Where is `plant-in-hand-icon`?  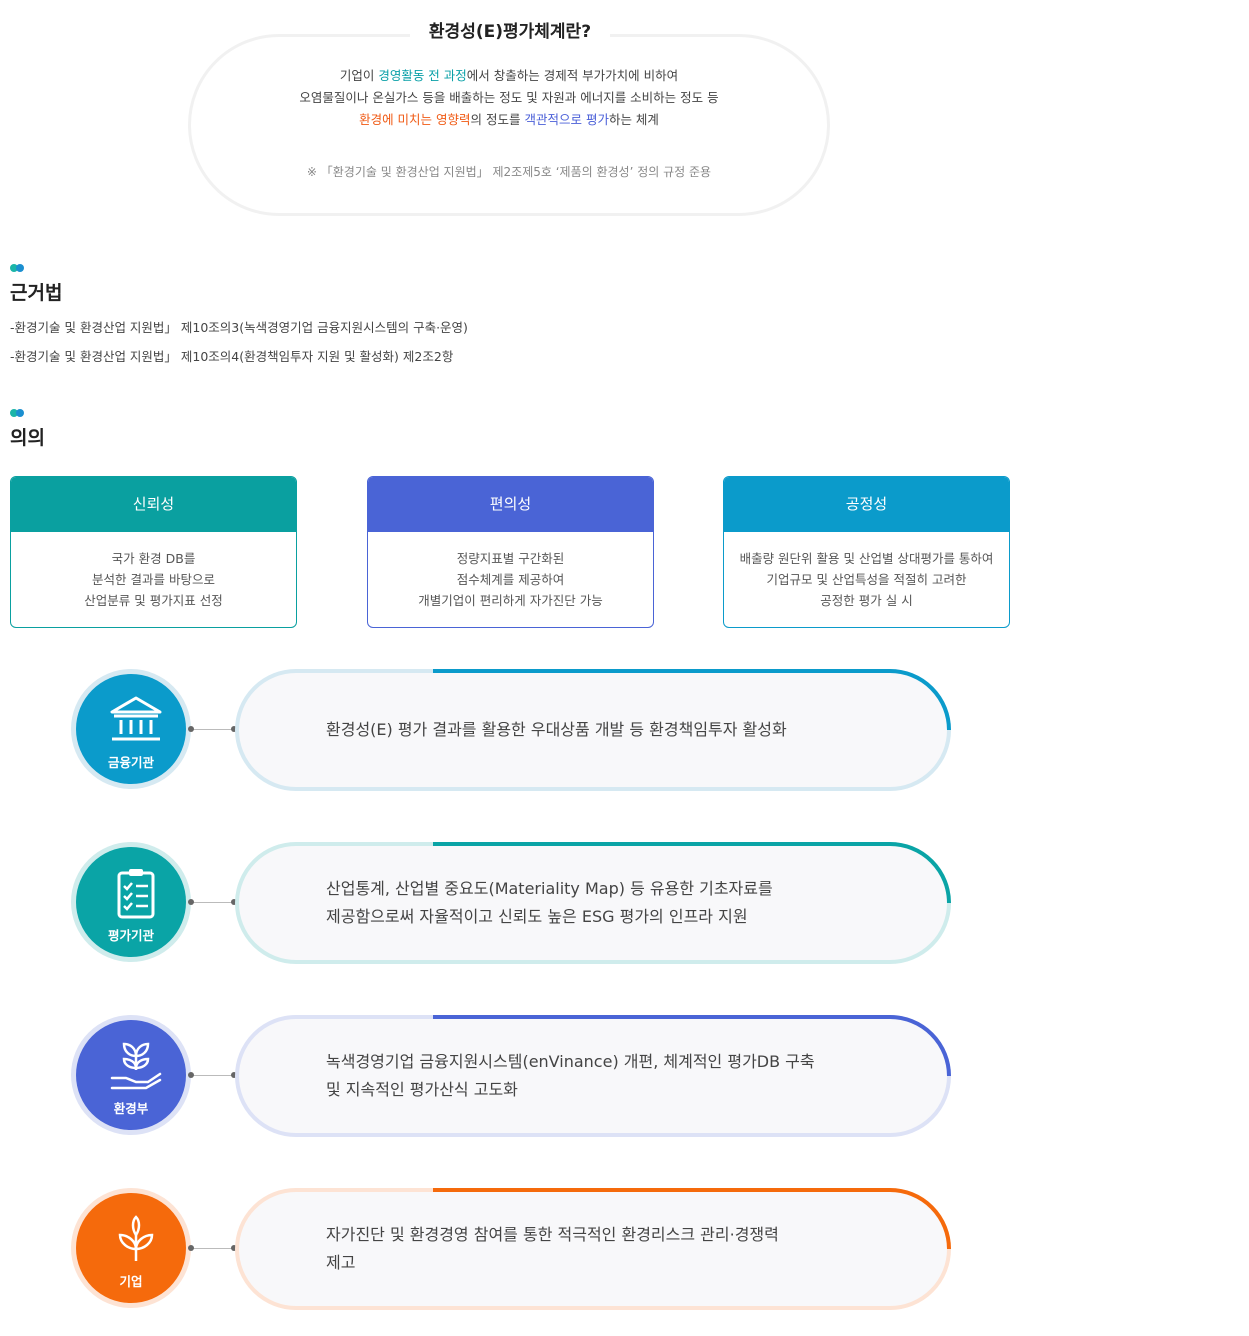
plant-in-hand-icon is located at coordinates (136, 1066).